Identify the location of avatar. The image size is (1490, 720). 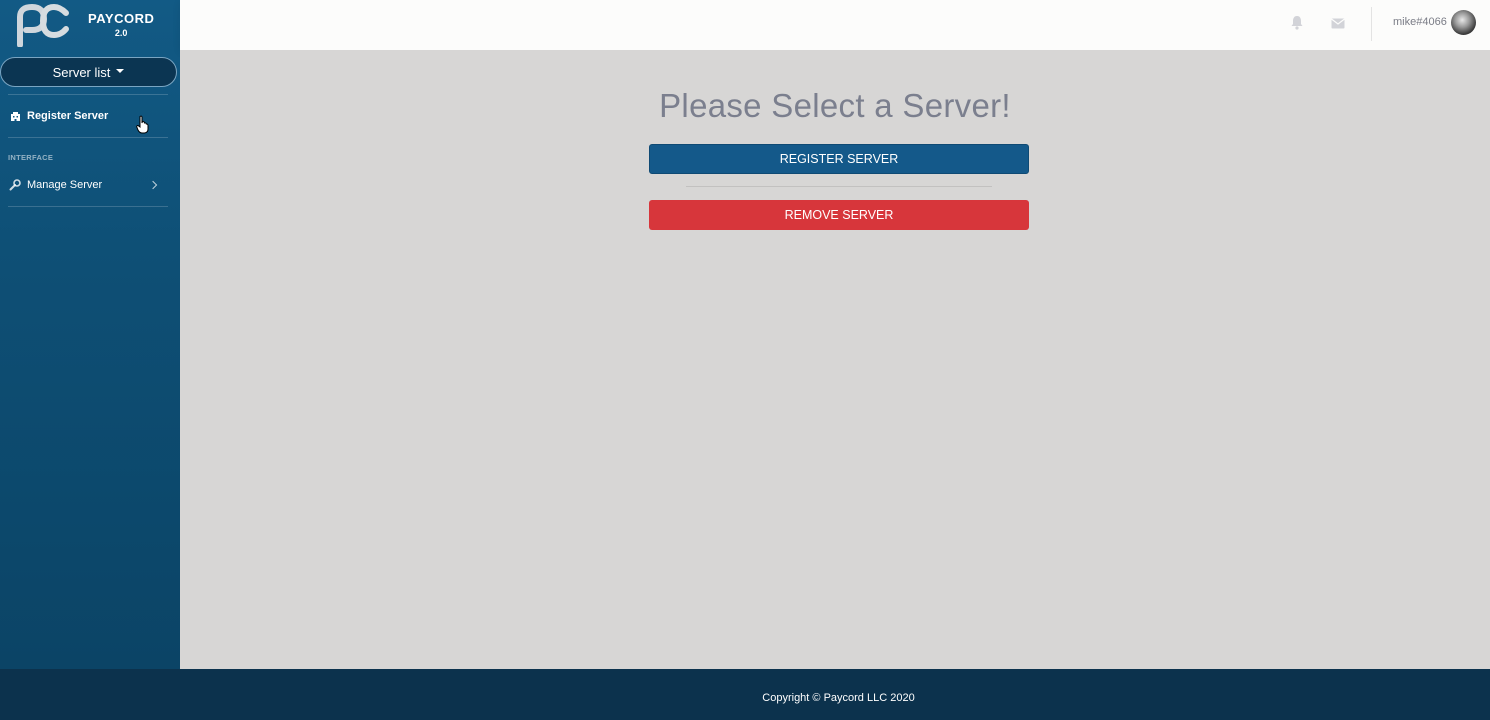
(1463, 22).